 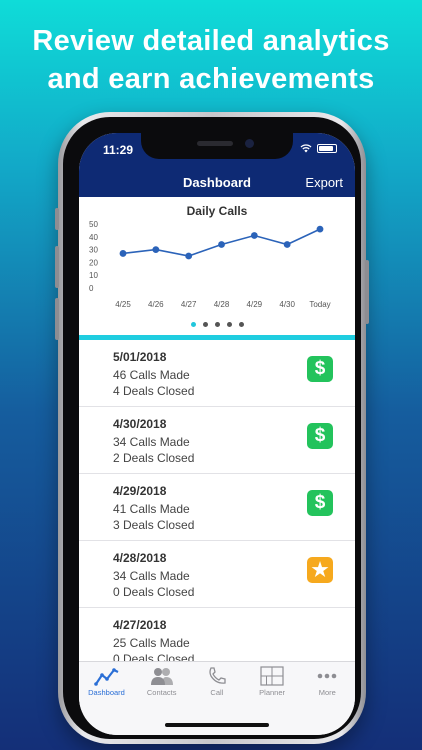 What do you see at coordinates (154, 525) in the screenshot?
I see `entry-deals: 3 Deals Closed` at bounding box center [154, 525].